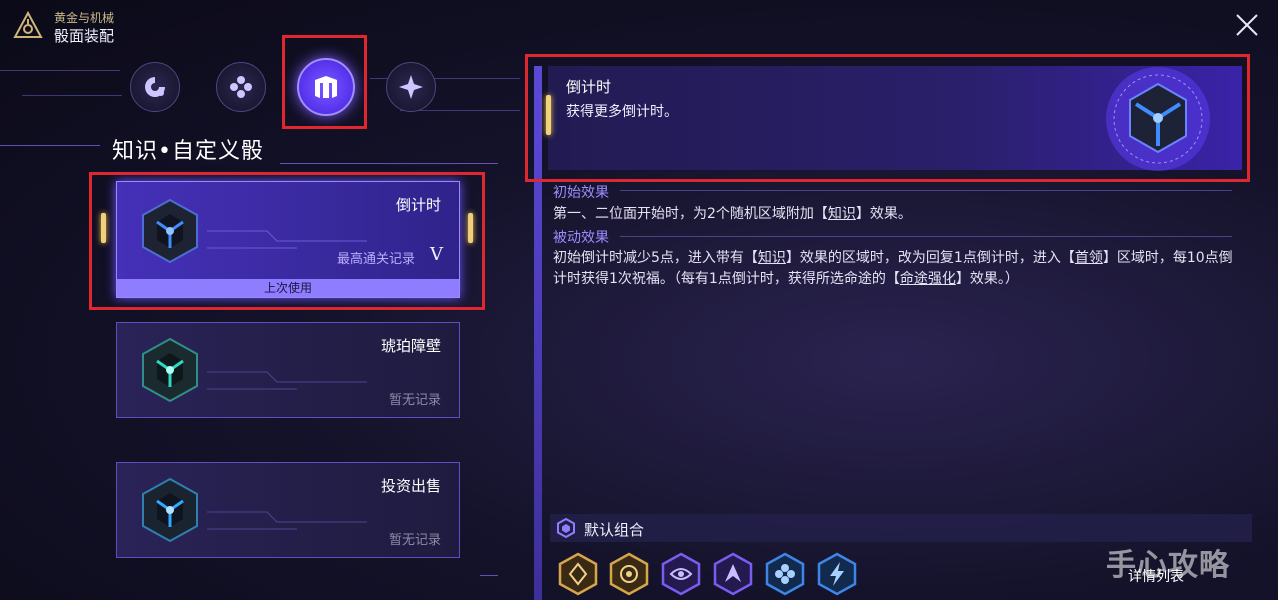 The height and width of the screenshot is (600, 1278). I want to click on purple-arrow-icon, so click(733, 574).